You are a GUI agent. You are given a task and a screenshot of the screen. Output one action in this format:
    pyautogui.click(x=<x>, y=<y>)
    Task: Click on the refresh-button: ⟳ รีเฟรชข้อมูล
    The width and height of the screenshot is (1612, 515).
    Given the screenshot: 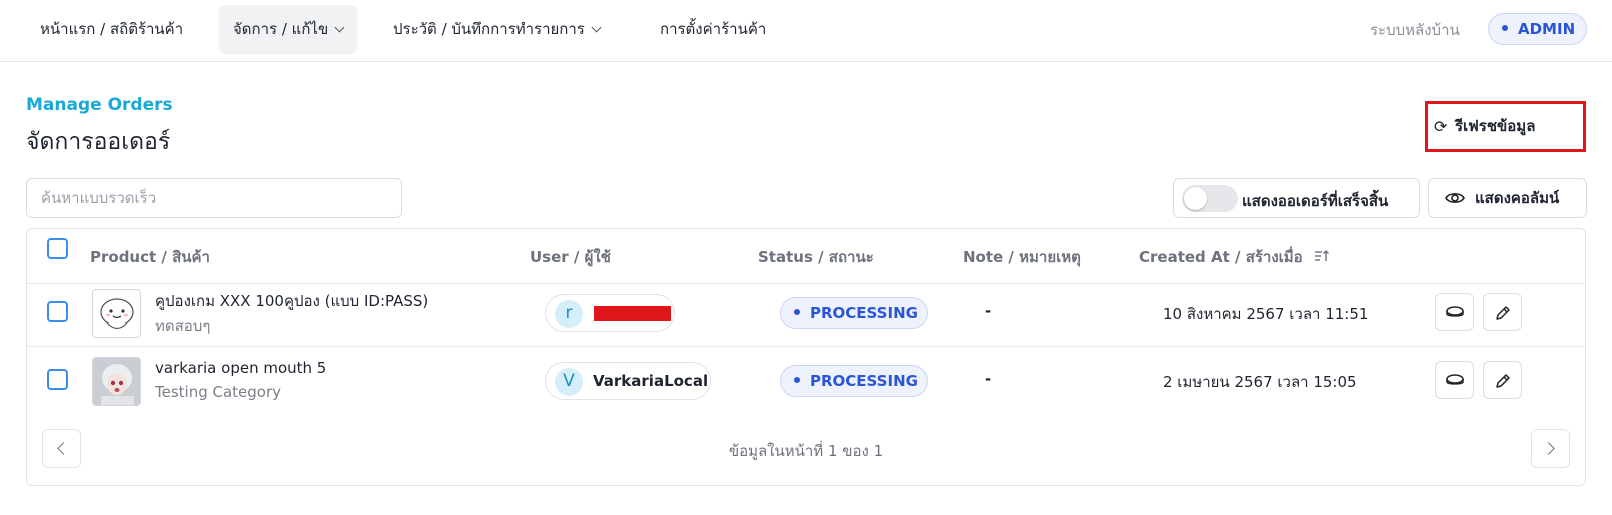 What is the action you would take?
    pyautogui.click(x=1505, y=126)
    